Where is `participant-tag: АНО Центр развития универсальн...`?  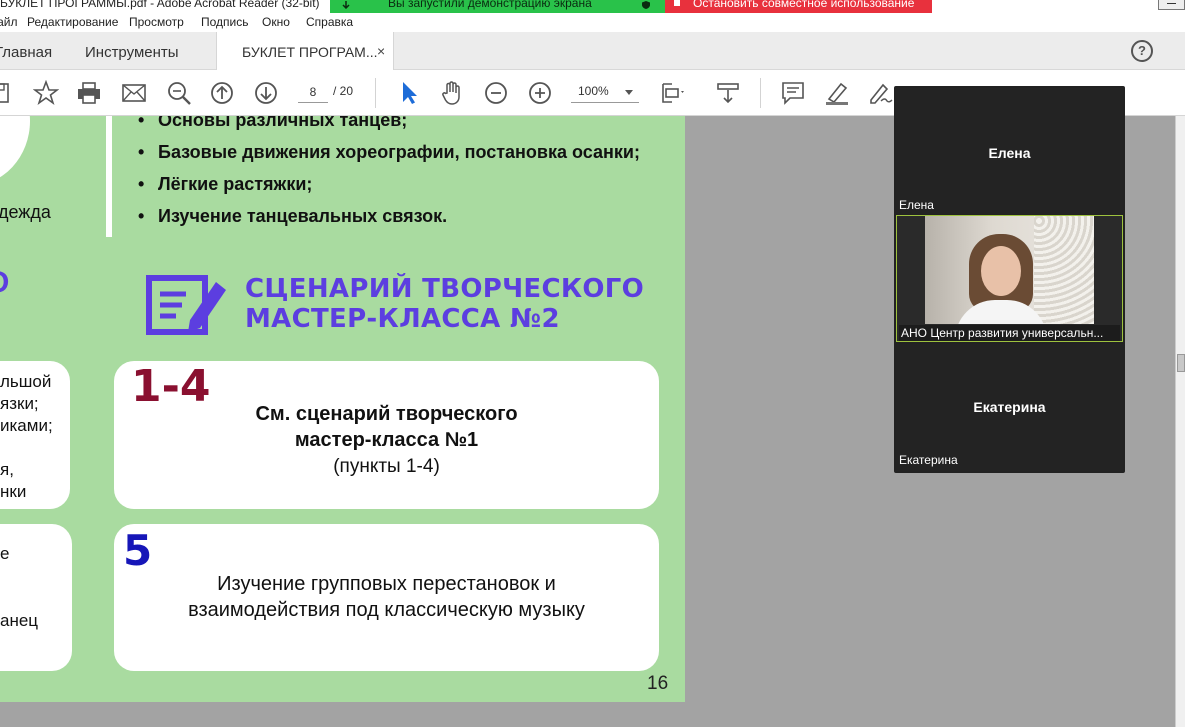 participant-tag: АНО Центр развития универсальн... is located at coordinates (1009, 333).